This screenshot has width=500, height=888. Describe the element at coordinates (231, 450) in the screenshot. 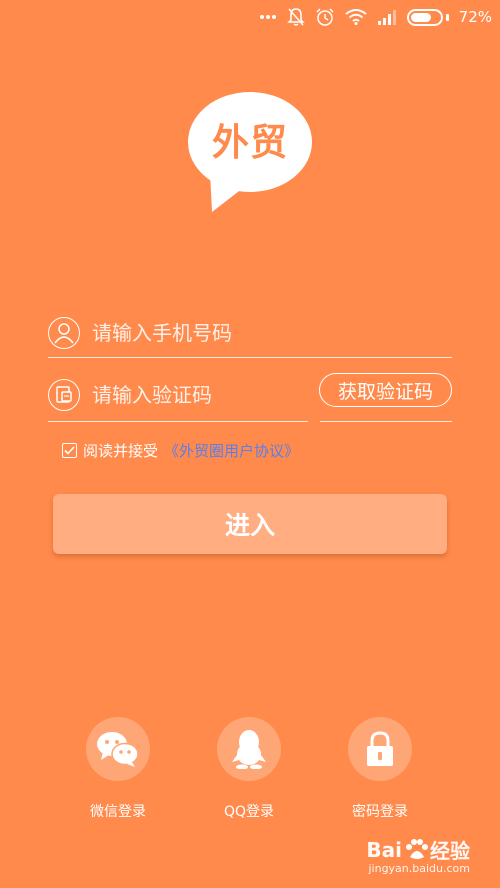

I see `agreement-link: 《外贸圈用户协议》` at that location.